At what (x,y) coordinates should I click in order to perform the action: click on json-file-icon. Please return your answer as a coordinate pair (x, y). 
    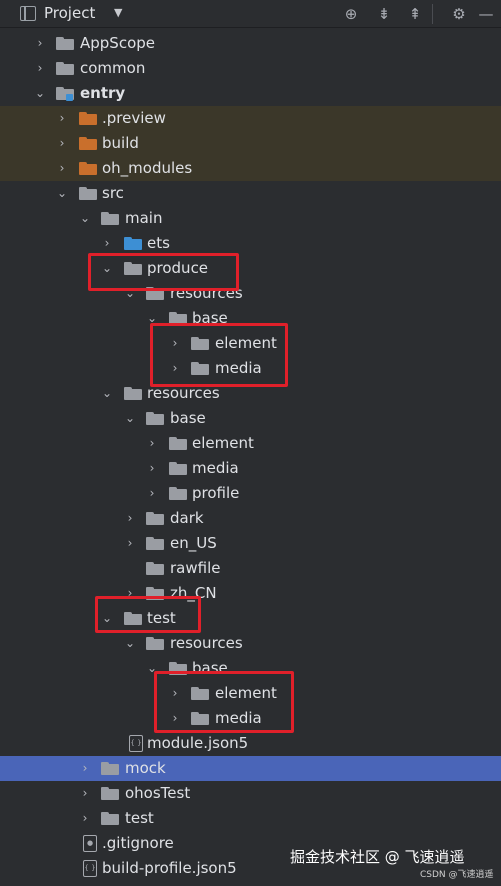
    Looking at the image, I should click on (90, 868).